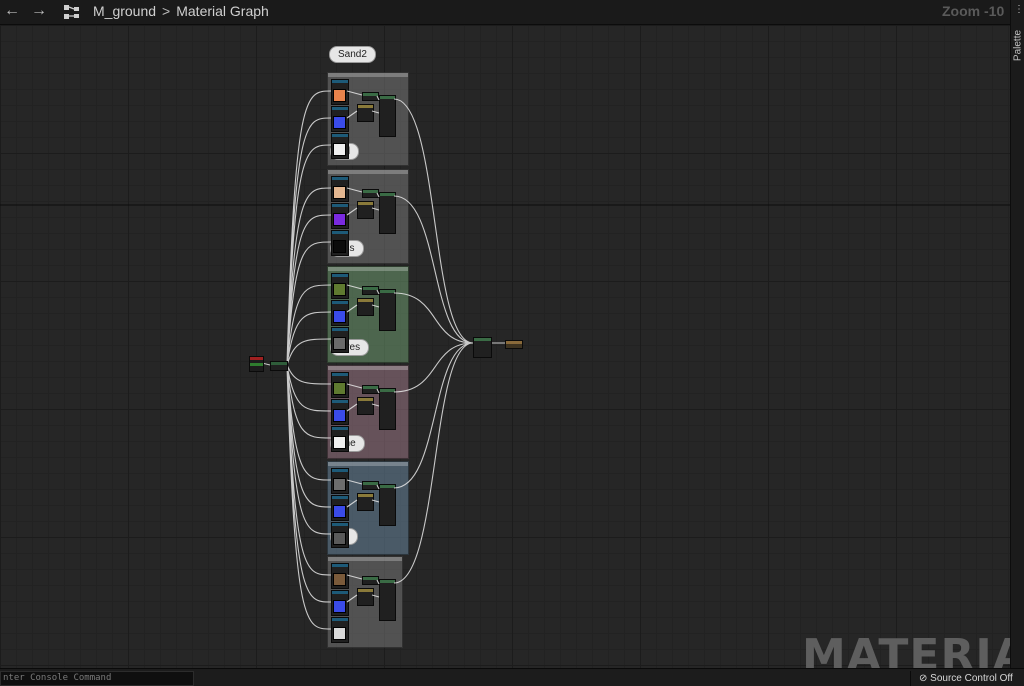 The image size is (1024, 686). What do you see at coordinates (923, 678) in the screenshot?
I see `no-entry-icon: ⊘` at bounding box center [923, 678].